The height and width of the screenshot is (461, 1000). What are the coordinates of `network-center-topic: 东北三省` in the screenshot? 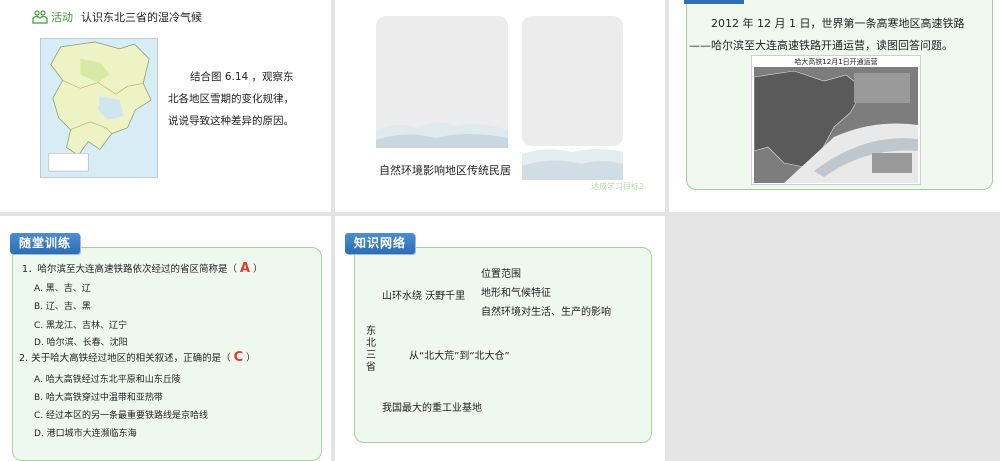 It's located at (371, 349).